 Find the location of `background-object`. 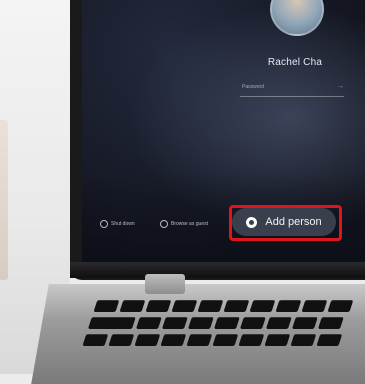

background-object is located at coordinates (4, 200).